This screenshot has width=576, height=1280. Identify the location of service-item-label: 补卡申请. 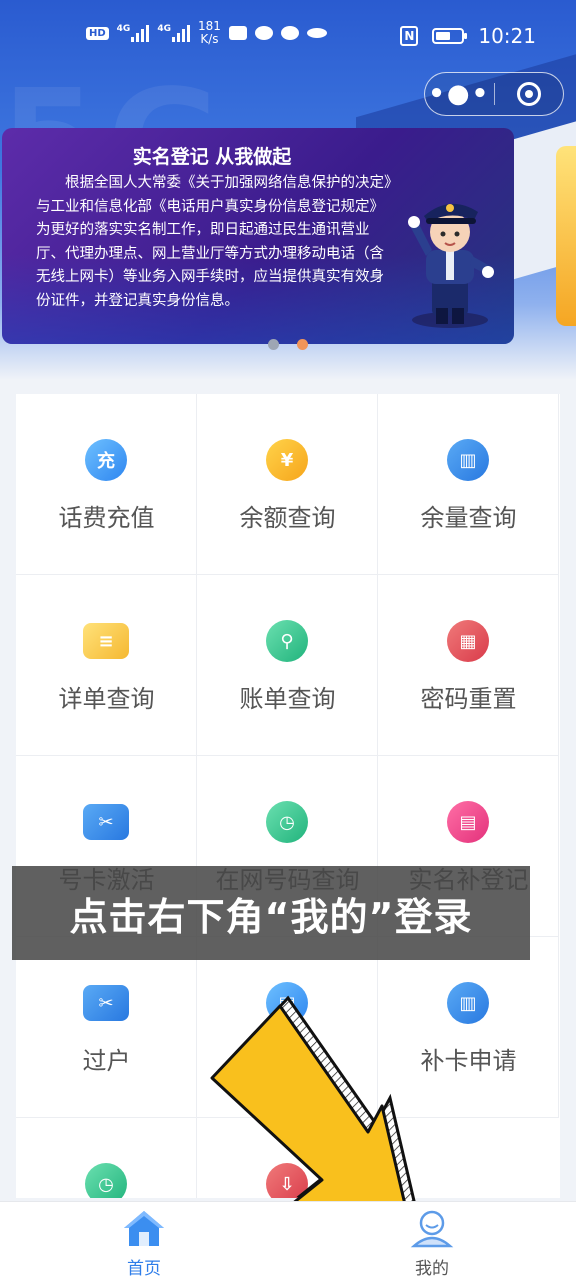
(468, 1061).